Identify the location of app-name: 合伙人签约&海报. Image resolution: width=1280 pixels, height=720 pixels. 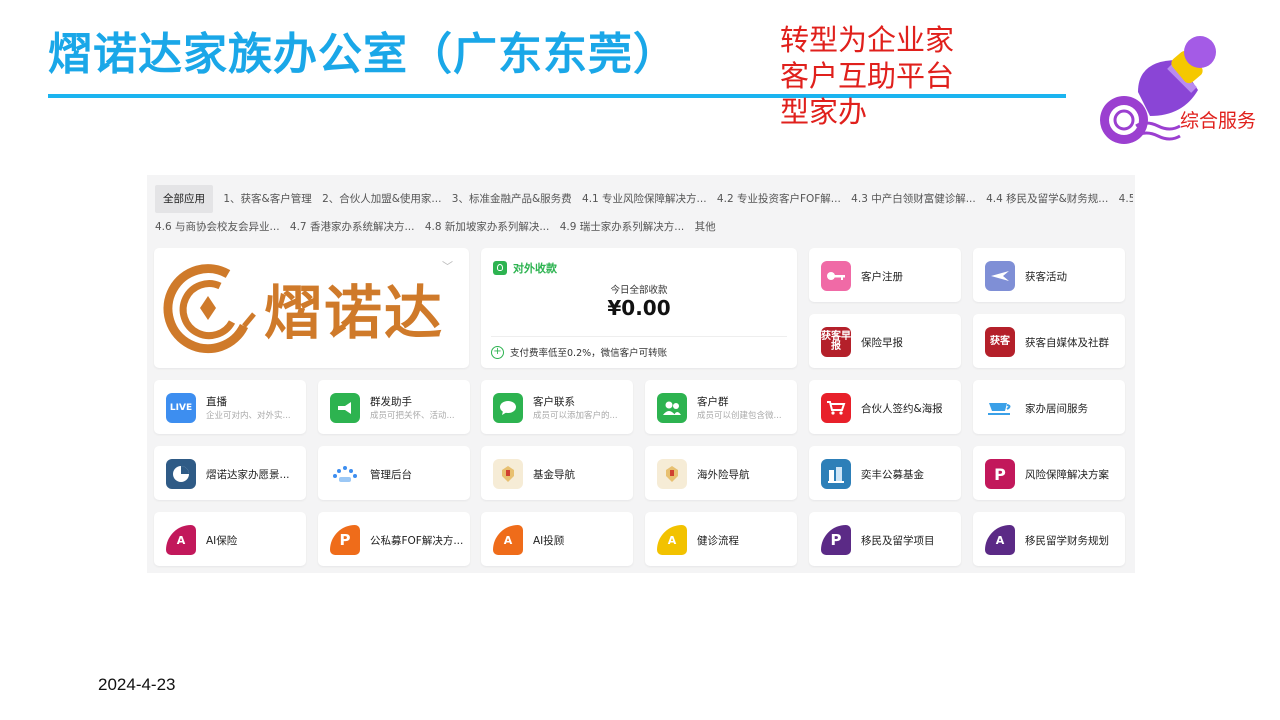
(902, 409).